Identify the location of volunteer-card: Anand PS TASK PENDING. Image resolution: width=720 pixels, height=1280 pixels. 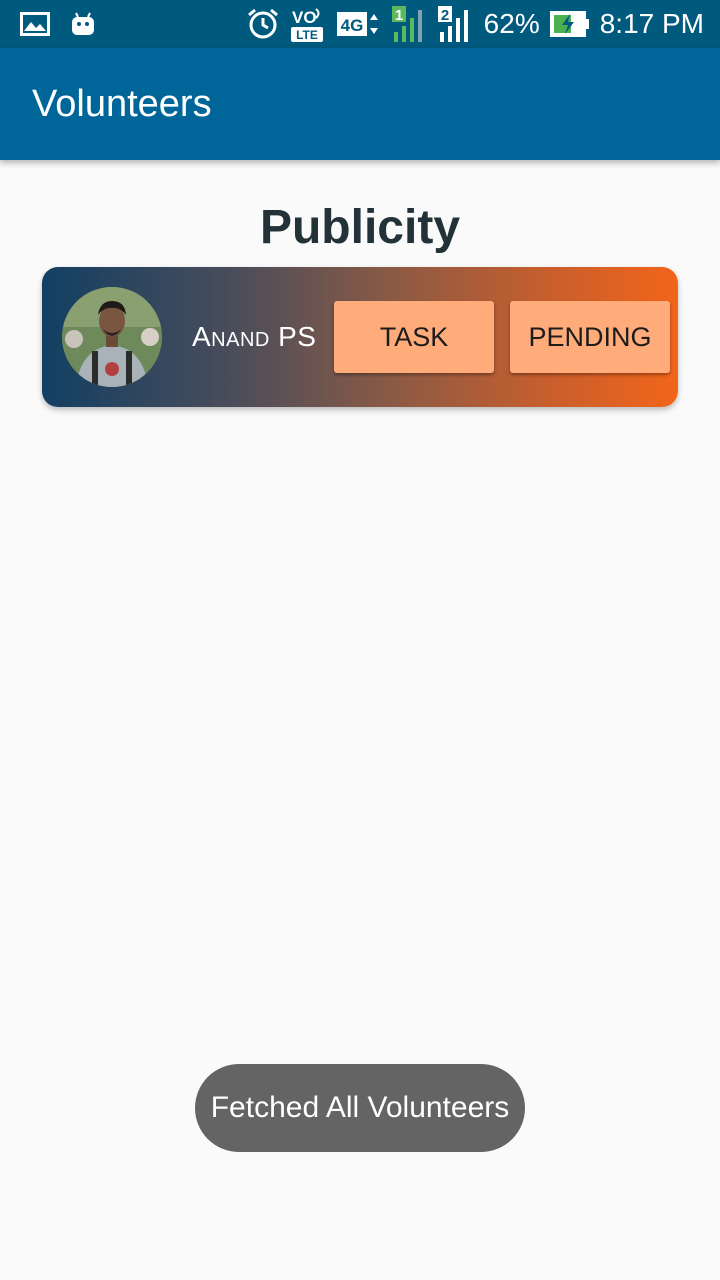
(360, 337).